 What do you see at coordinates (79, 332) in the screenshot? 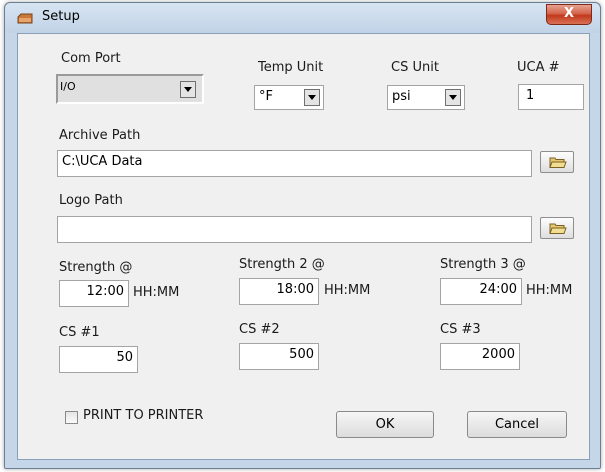
I see `cs1-label: CS #1` at bounding box center [79, 332].